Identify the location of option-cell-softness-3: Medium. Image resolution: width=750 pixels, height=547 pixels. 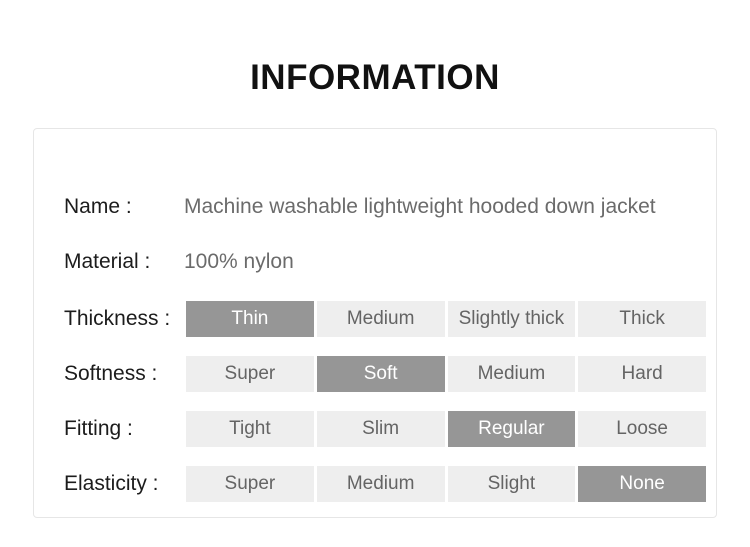
(511, 374).